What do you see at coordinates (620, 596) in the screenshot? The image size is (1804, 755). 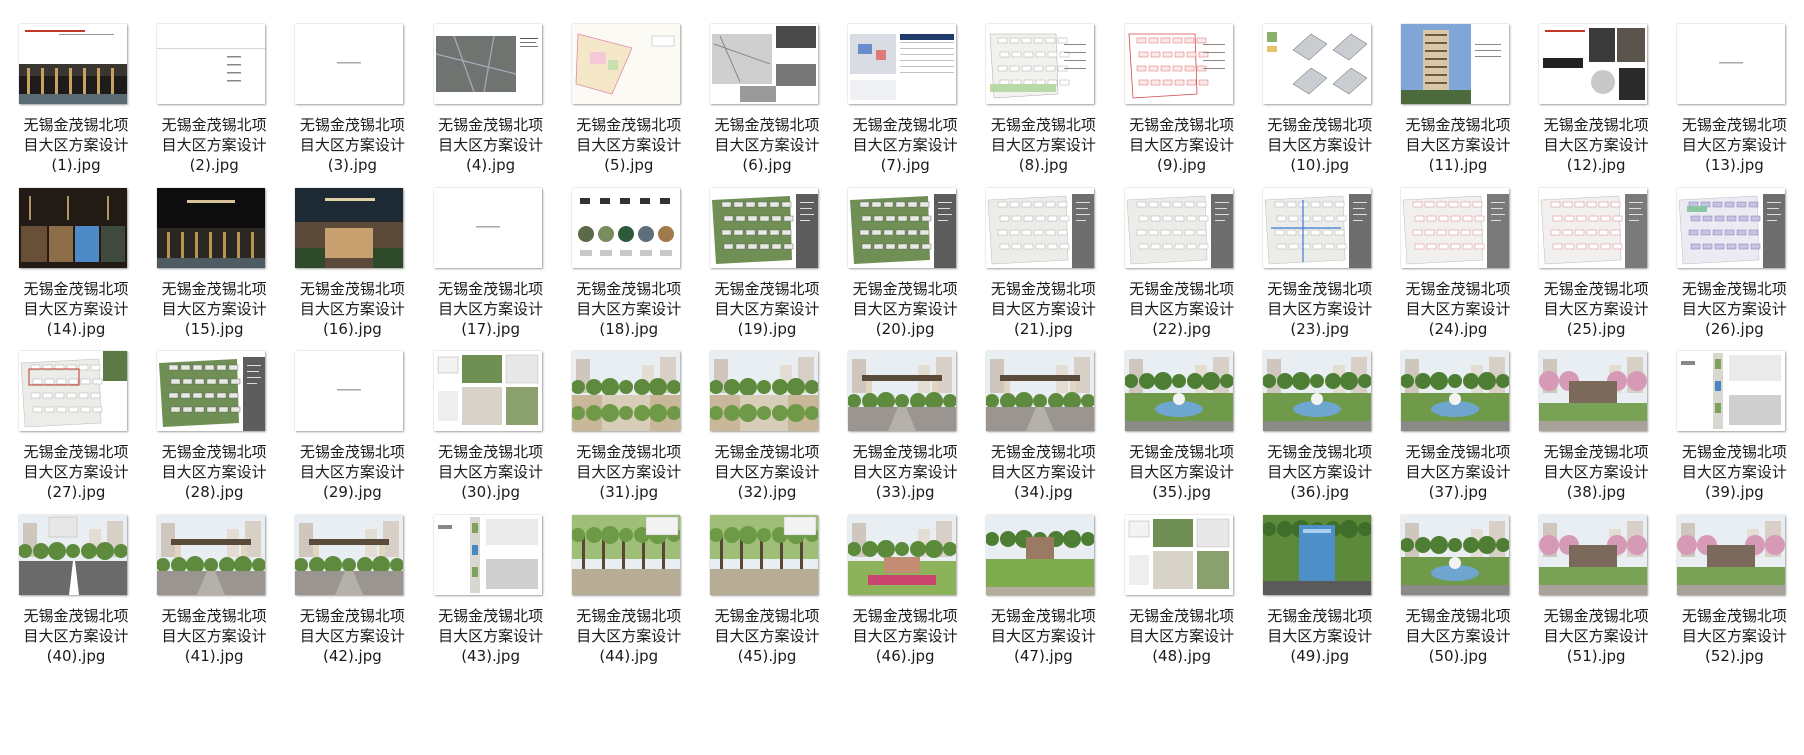 I see `file-item: 无锡金茂锡北项 目大区方案设计 (44).jpg` at bounding box center [620, 596].